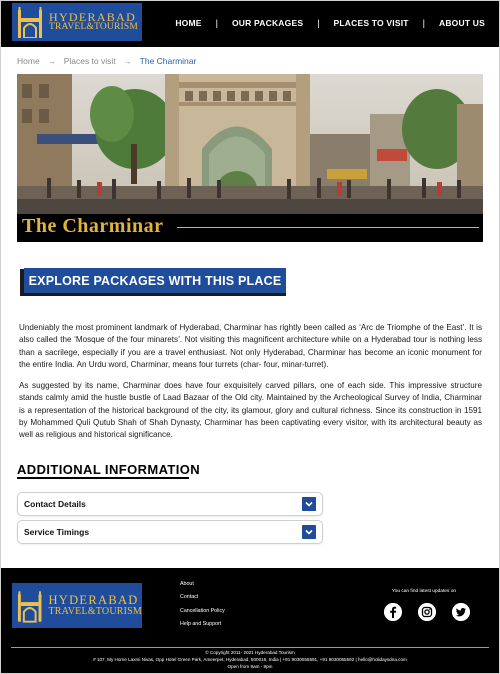 This screenshot has width=500, height=674. What do you see at coordinates (168, 61) in the screenshot?
I see `breadcrumb-current: The Charminar` at bounding box center [168, 61].